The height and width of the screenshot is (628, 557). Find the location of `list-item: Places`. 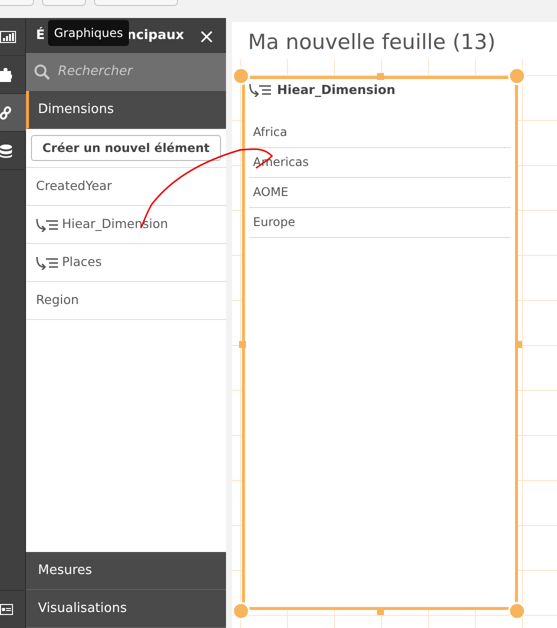

list-item: Places is located at coordinates (82, 262).